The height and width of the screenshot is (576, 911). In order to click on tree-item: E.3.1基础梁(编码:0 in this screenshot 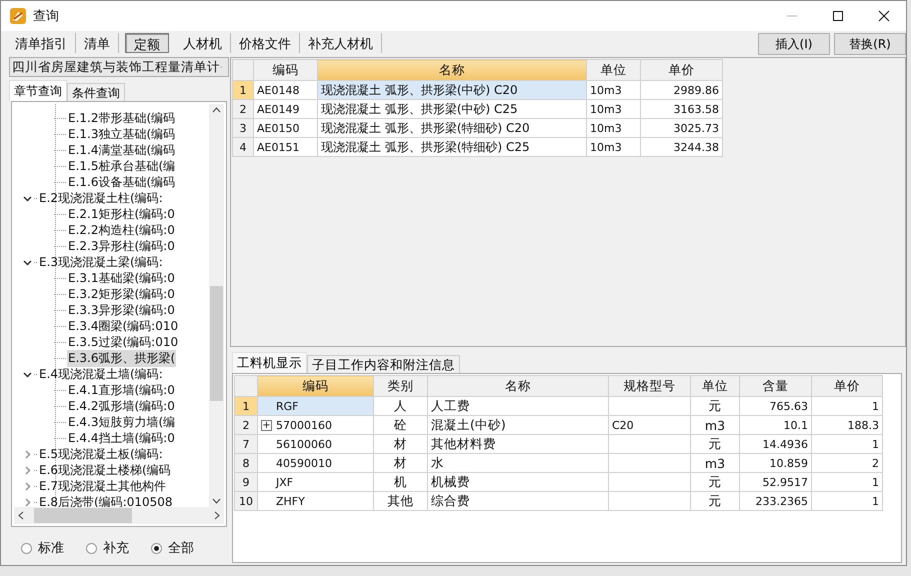, I will do `click(121, 278)`.